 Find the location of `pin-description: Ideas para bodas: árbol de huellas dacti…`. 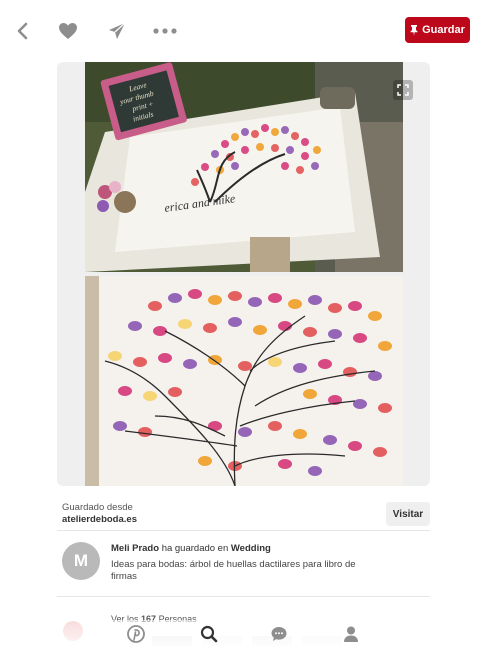

pin-description: Ideas para bodas: árbol de huellas dacti… is located at coordinates (233, 570).